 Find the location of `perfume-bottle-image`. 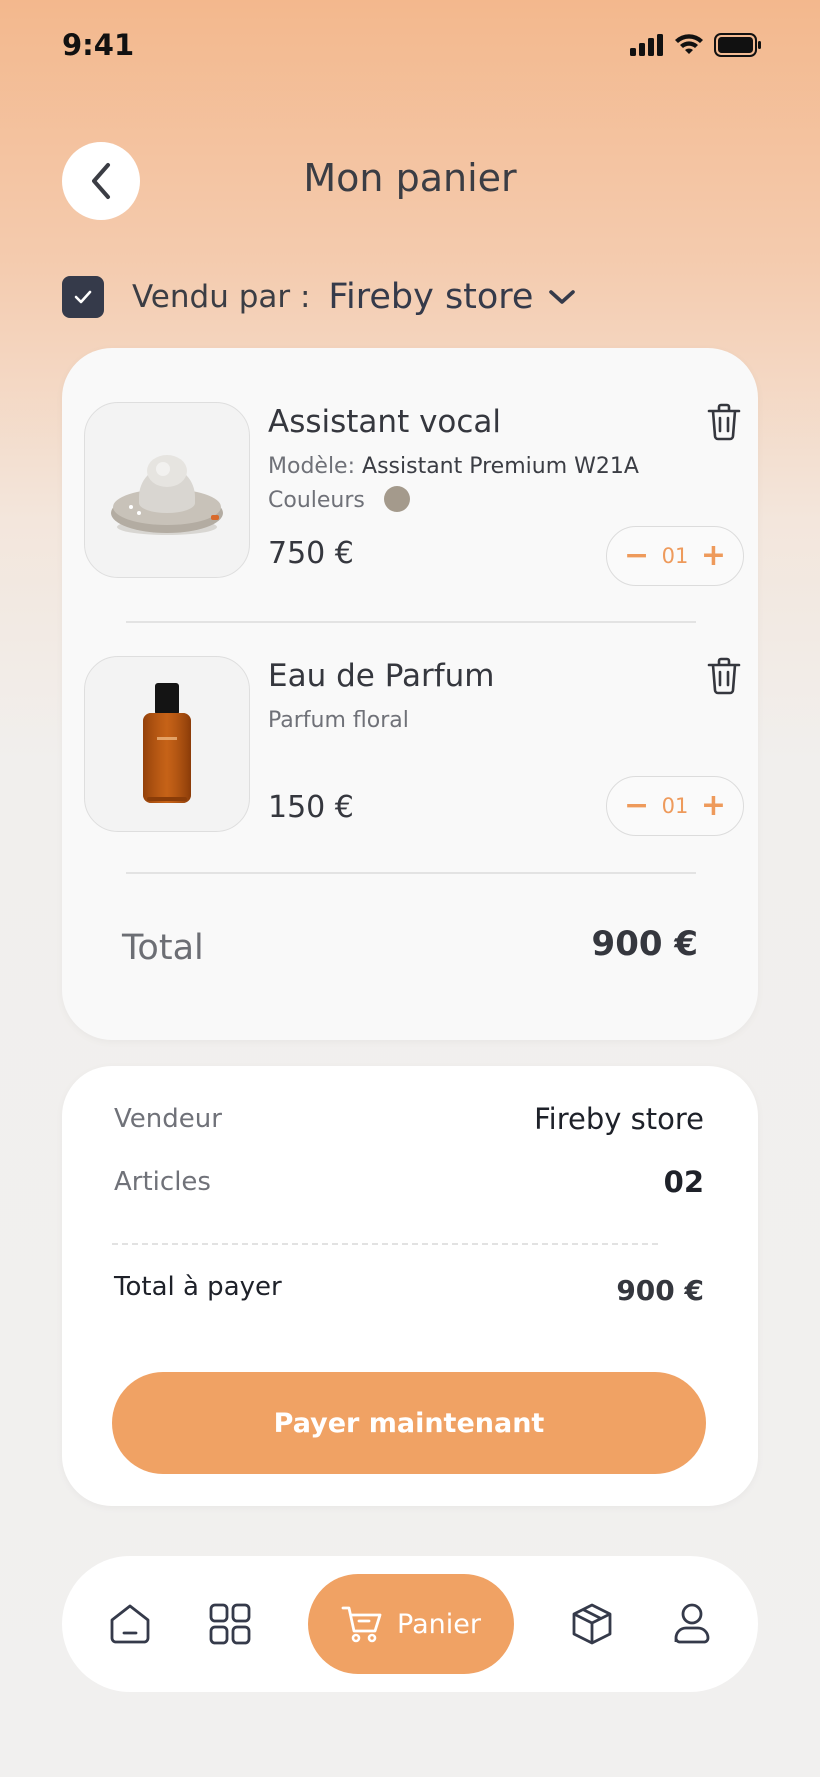

perfume-bottle-image is located at coordinates (167, 744).